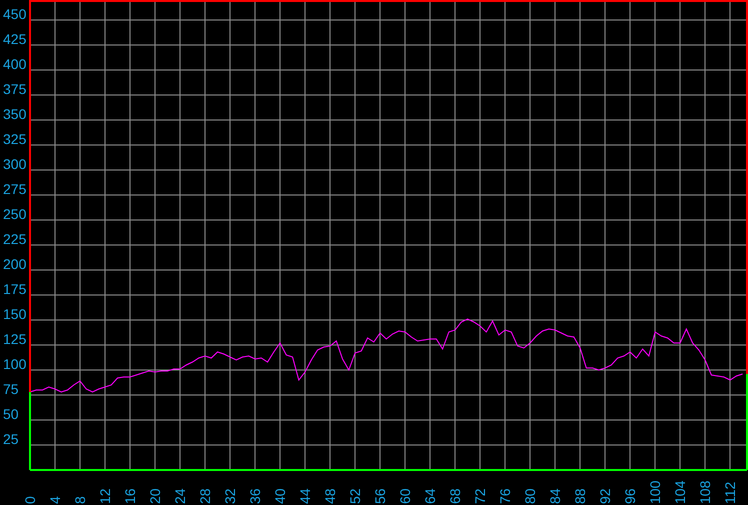  I want to click on x-tick-label: 60, so click(405, 496).